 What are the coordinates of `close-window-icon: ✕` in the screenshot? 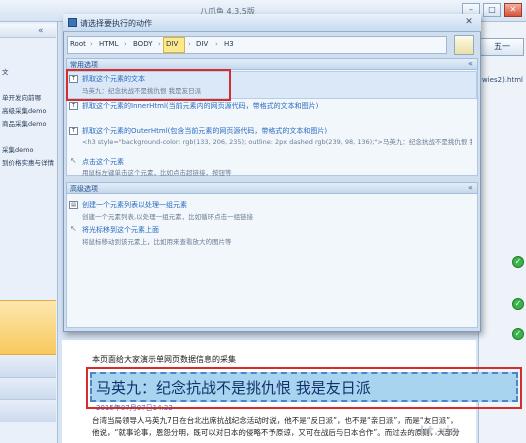 It's located at (513, 10).